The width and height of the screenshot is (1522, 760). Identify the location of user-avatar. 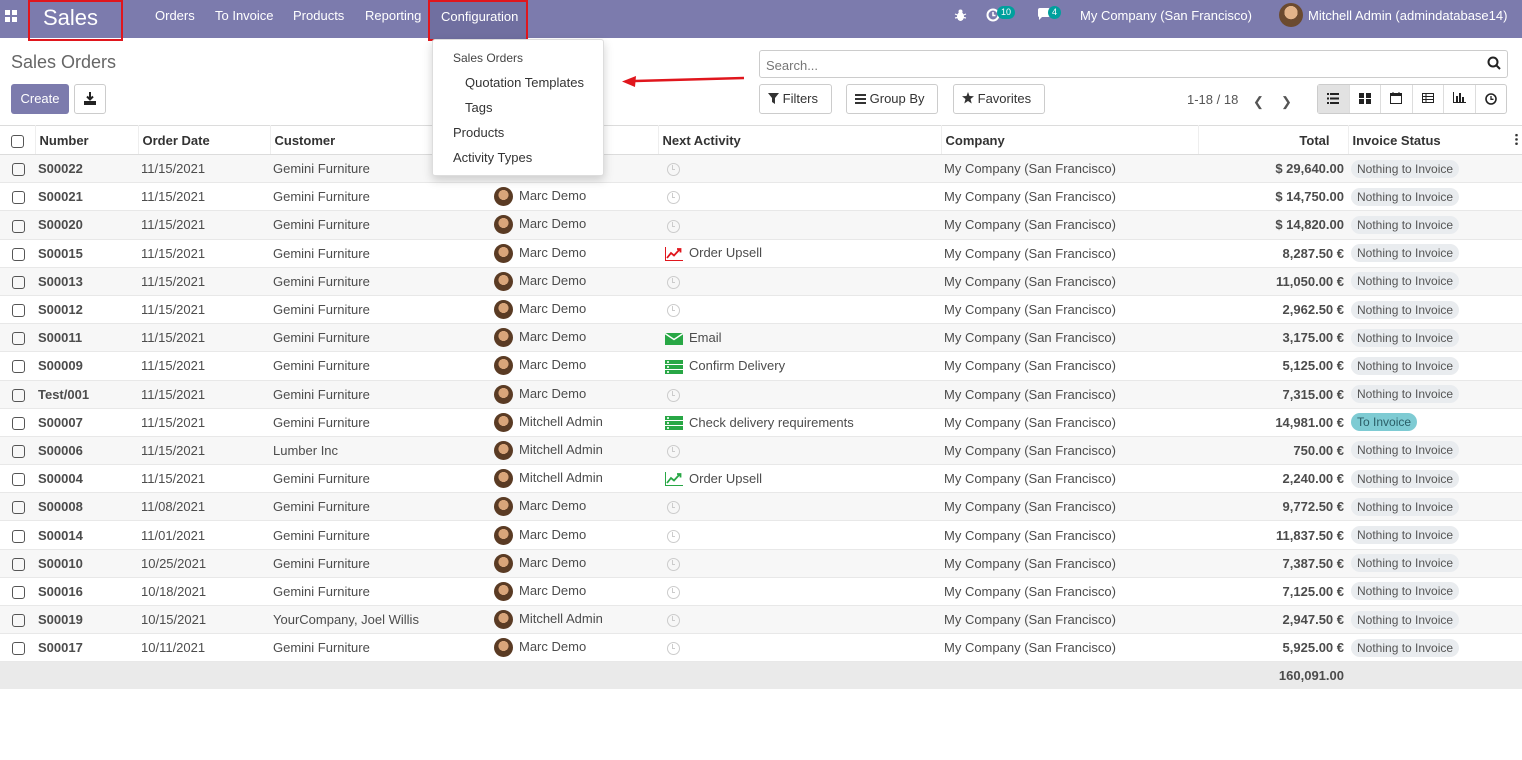
(1291, 15).